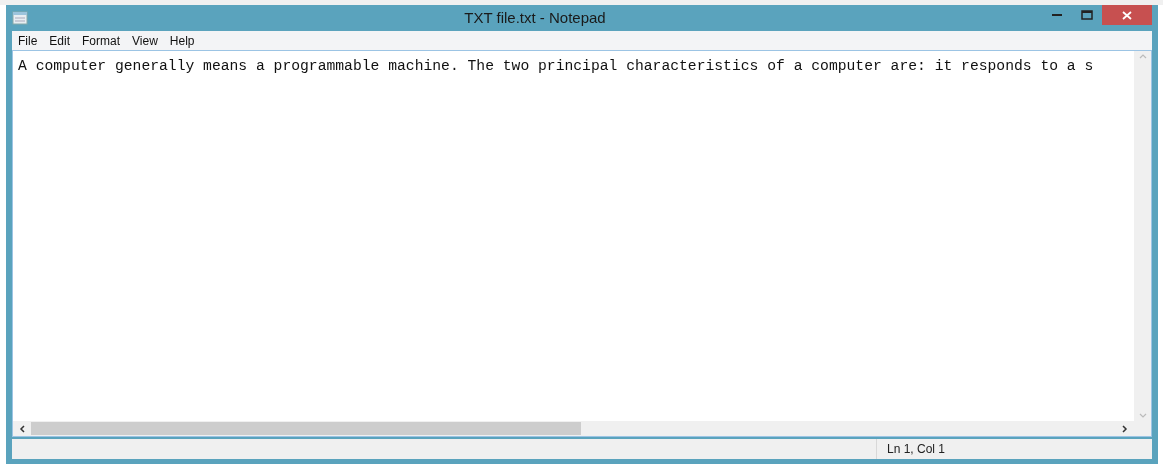 The width and height of the screenshot is (1163, 467). What do you see at coordinates (1057, 15) in the screenshot?
I see `minimize-icon` at bounding box center [1057, 15].